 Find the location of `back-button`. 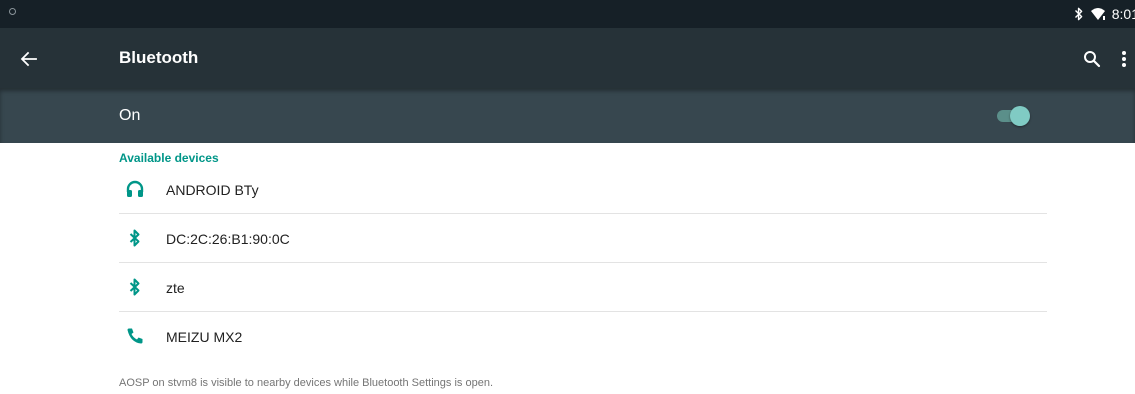

back-button is located at coordinates (29, 59).